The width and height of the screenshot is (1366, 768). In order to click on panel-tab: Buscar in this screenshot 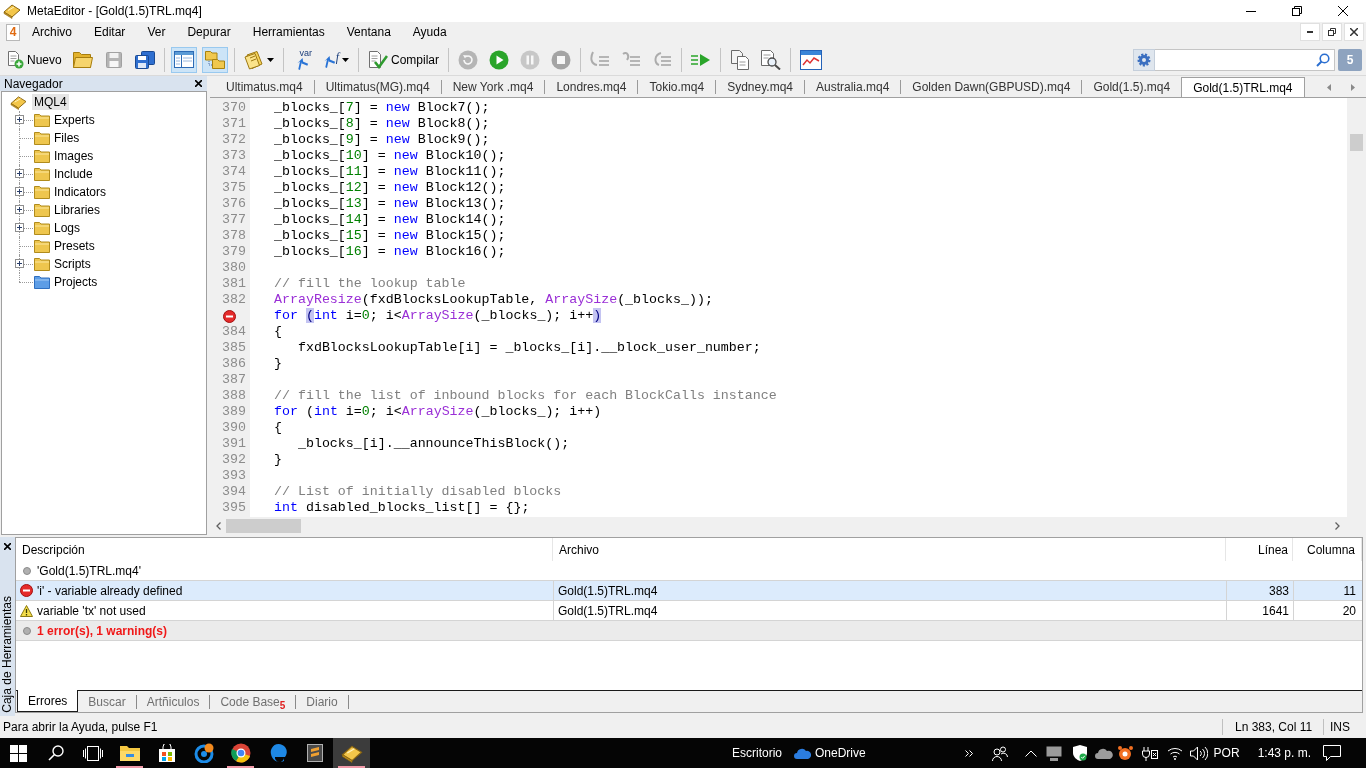, I will do `click(107, 701)`.